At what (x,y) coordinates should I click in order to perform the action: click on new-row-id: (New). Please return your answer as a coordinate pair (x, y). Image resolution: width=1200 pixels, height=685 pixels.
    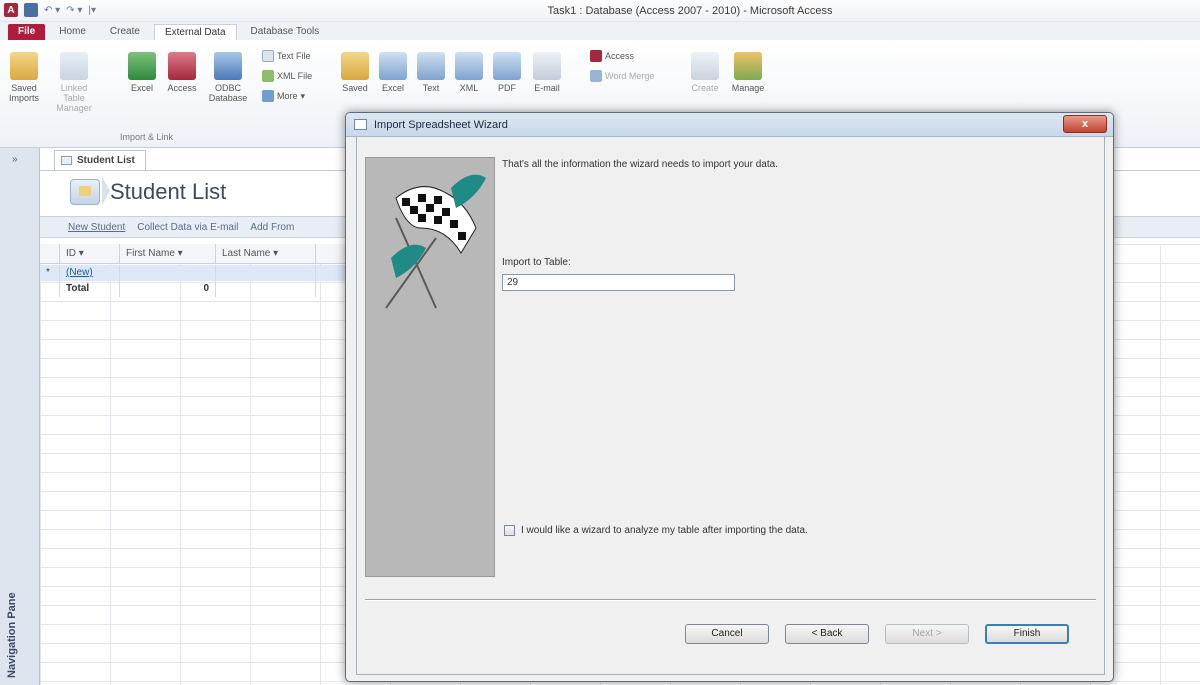
    Looking at the image, I should click on (90, 273).